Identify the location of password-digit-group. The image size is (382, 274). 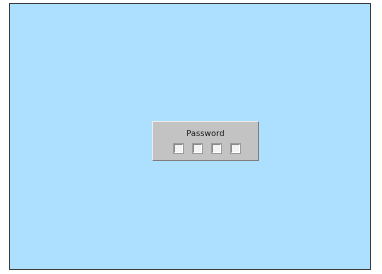
(207, 148).